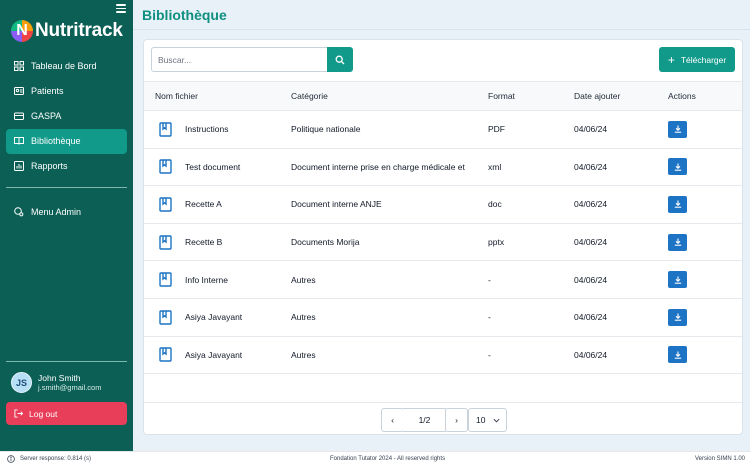  What do you see at coordinates (184, 15) in the screenshot?
I see `page-title: Bibliothèque` at bounding box center [184, 15].